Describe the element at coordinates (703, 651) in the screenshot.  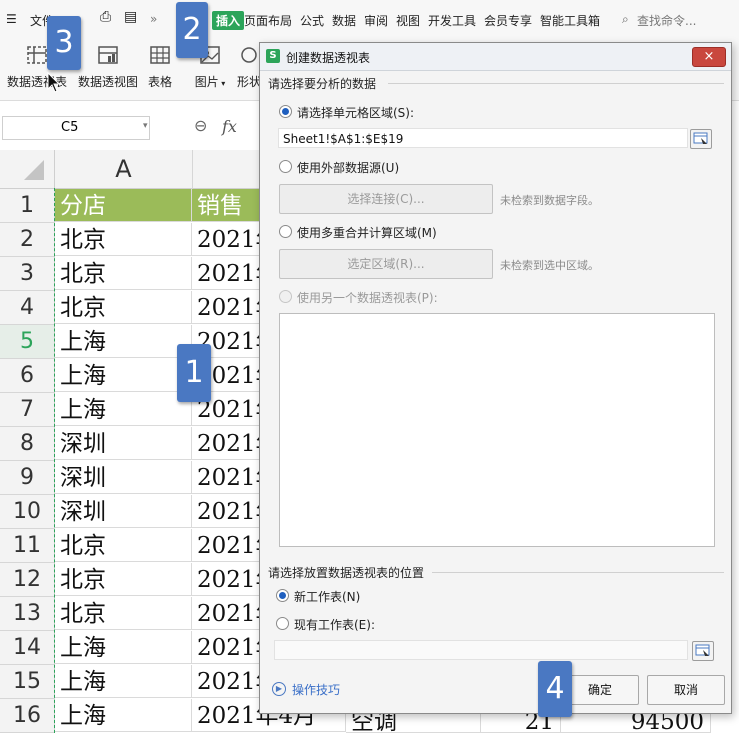
I see `existing-sheet-picker-button` at that location.